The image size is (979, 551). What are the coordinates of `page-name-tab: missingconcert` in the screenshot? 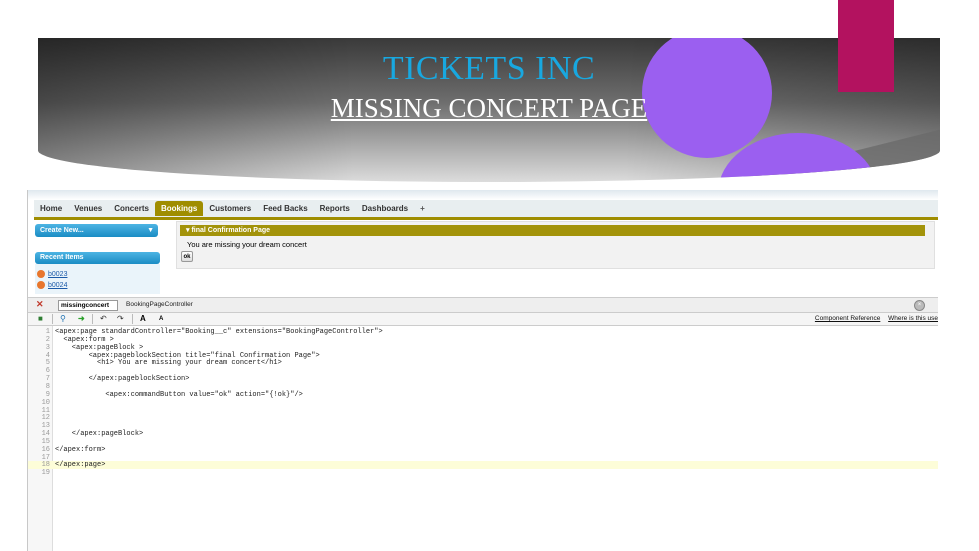 It's located at (88, 305).